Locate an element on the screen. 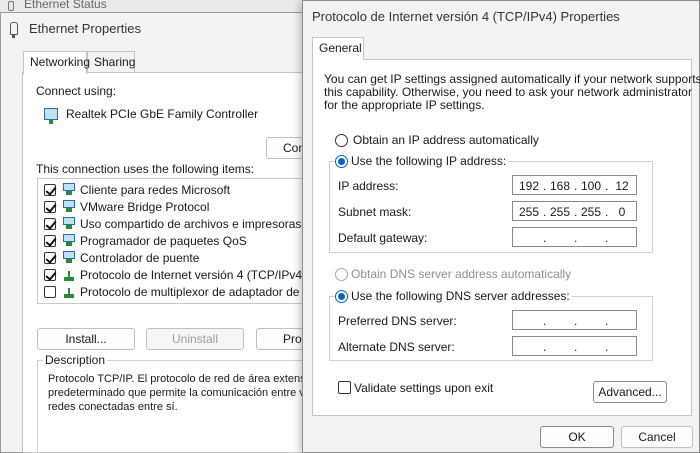 This screenshot has height=453, width=700. obtain-ip-auto-label: Obtain an IP address automatically is located at coordinates (446, 140).